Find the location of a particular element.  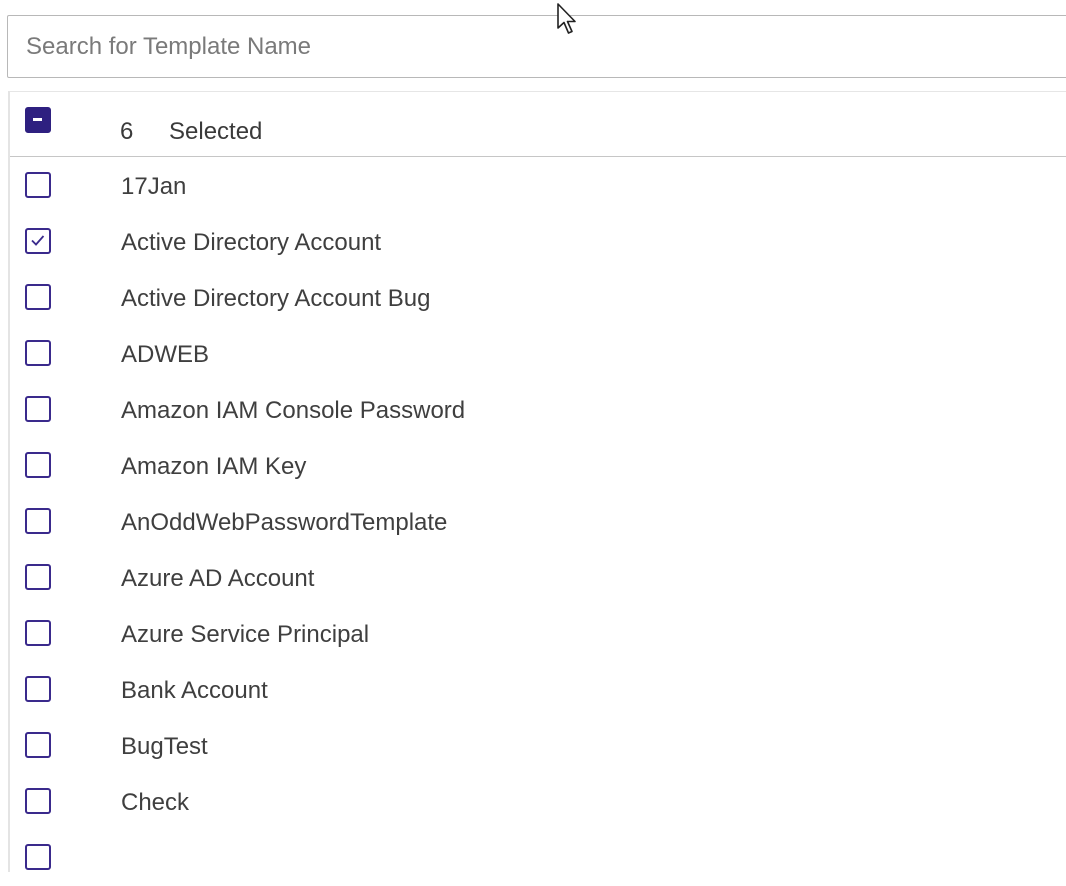

item-label: ADWEB is located at coordinates (165, 354).